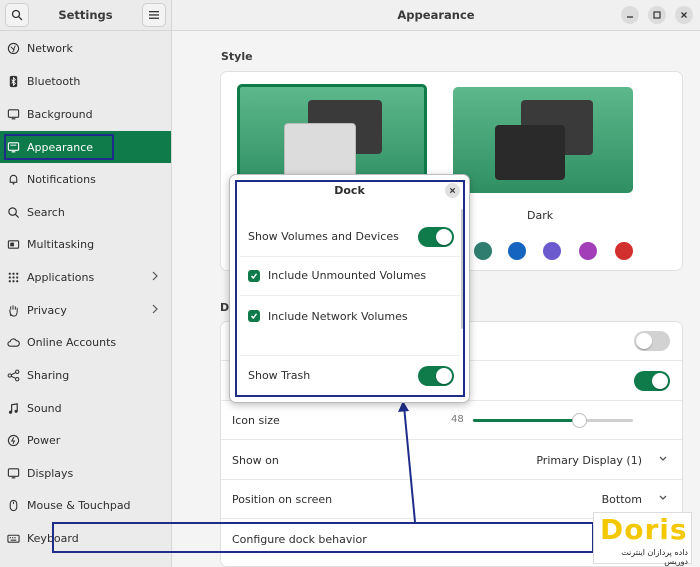 The image size is (700, 567). I want to click on show-trash-label: Show Trash, so click(279, 375).